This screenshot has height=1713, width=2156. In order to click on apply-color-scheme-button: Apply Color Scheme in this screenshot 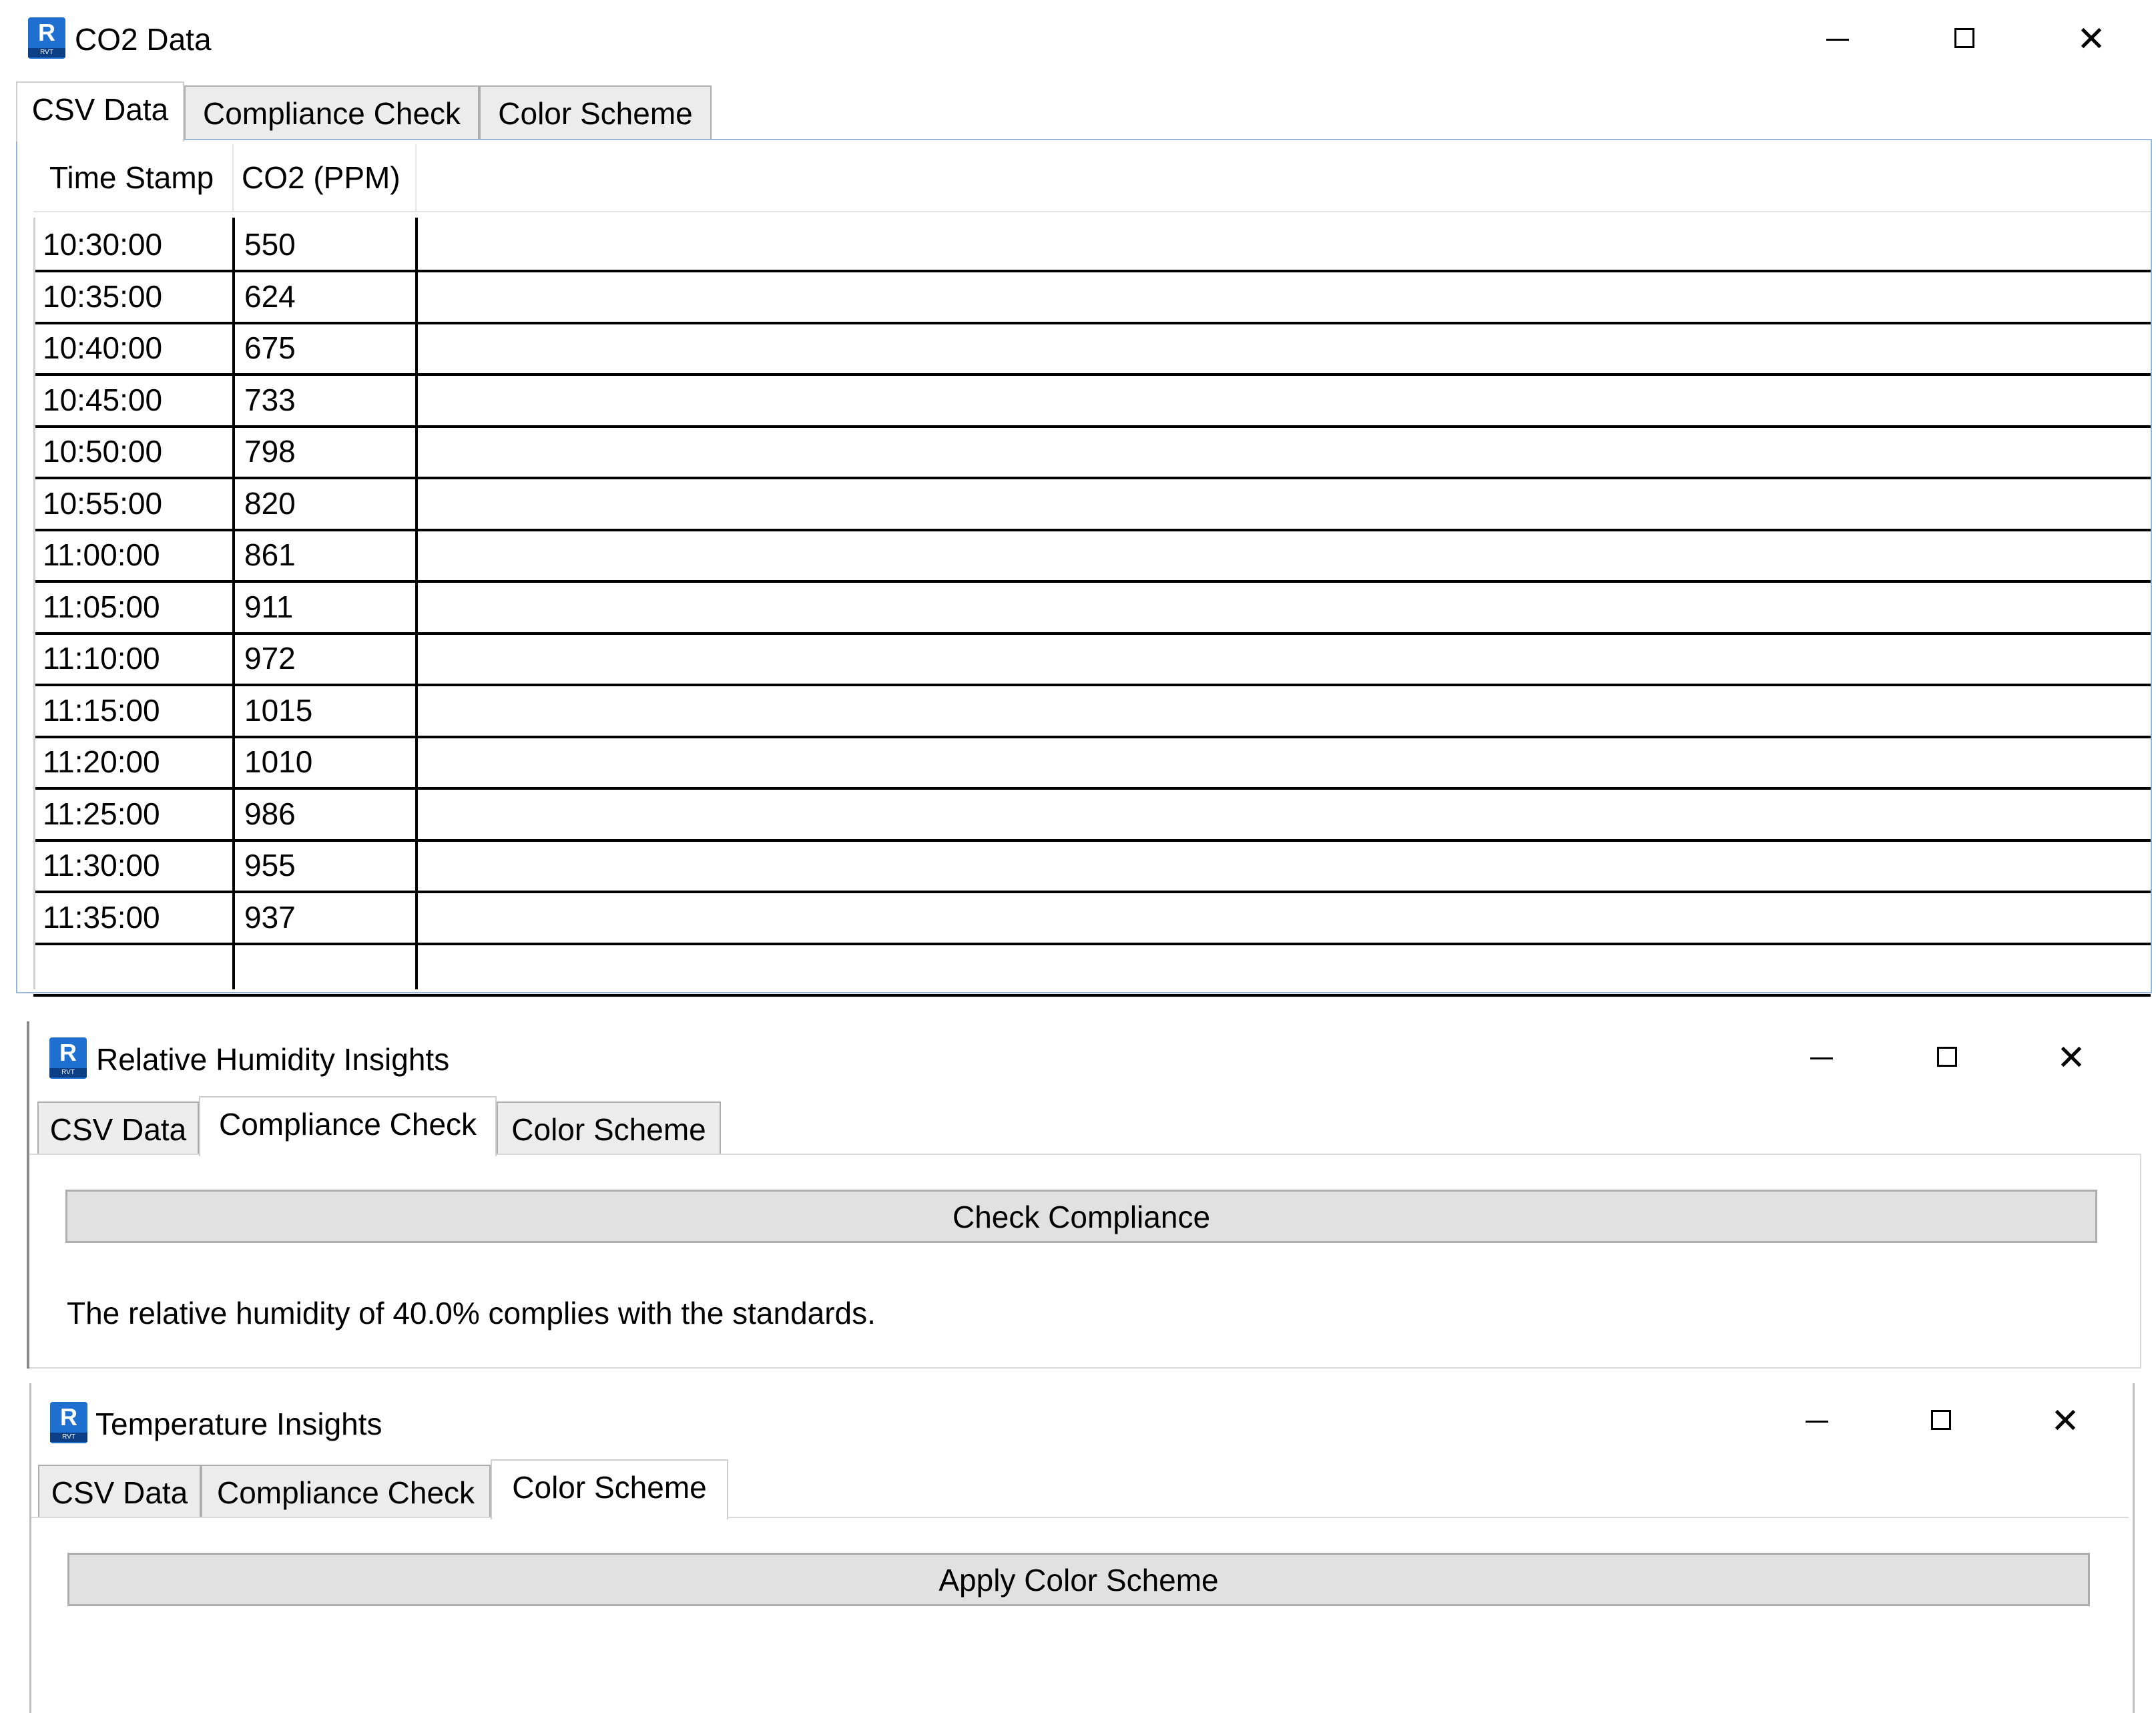, I will do `click(1078, 1579)`.